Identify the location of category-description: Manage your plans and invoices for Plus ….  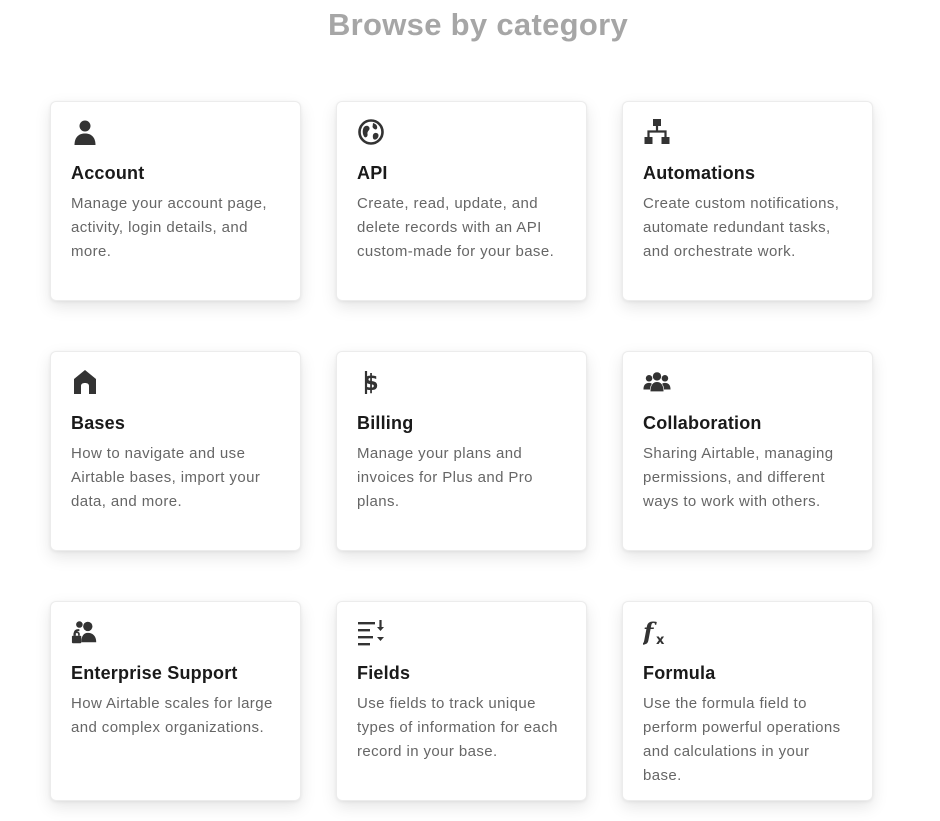
(445, 477).